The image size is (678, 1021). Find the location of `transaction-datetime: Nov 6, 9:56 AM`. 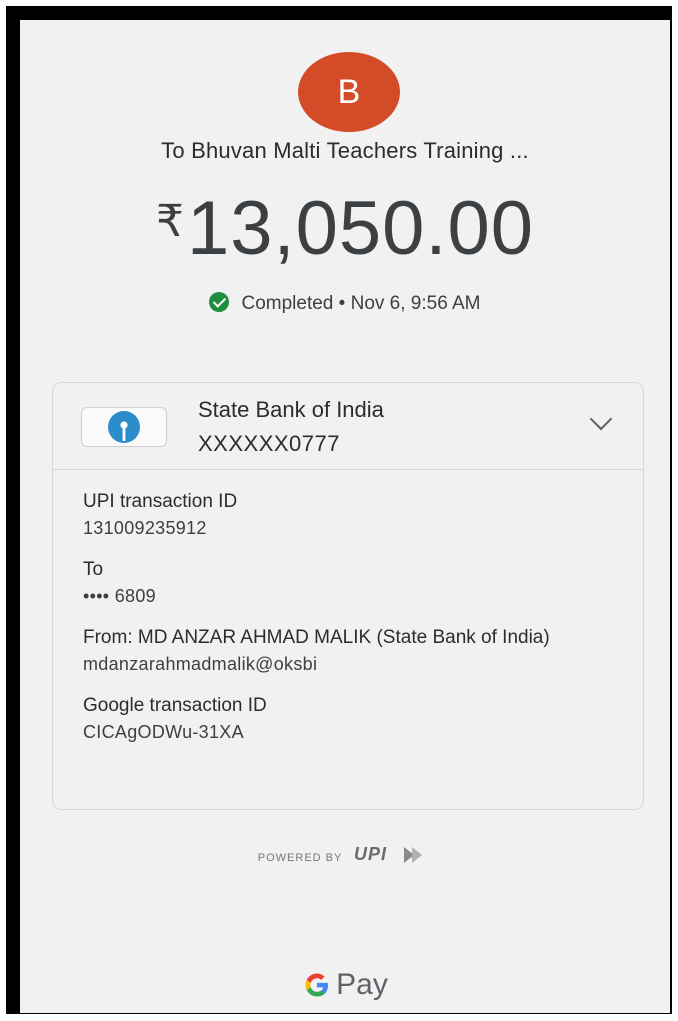

transaction-datetime: Nov 6, 9:56 AM is located at coordinates (415, 303).